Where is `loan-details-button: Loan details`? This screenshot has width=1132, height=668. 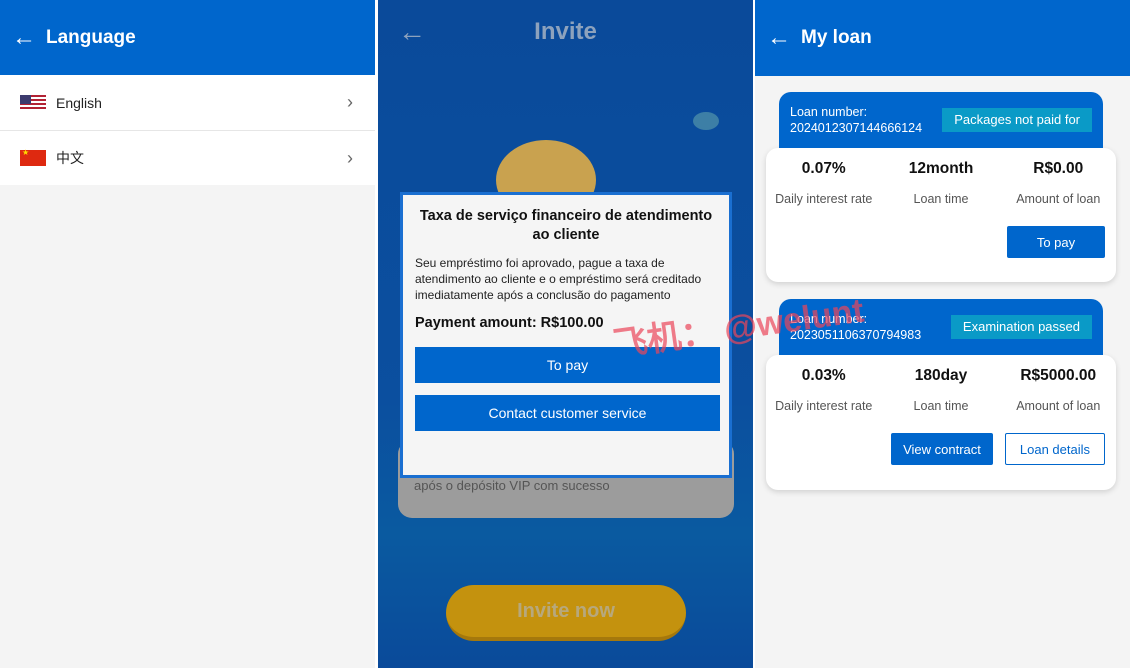 loan-details-button: Loan details is located at coordinates (1054, 449).